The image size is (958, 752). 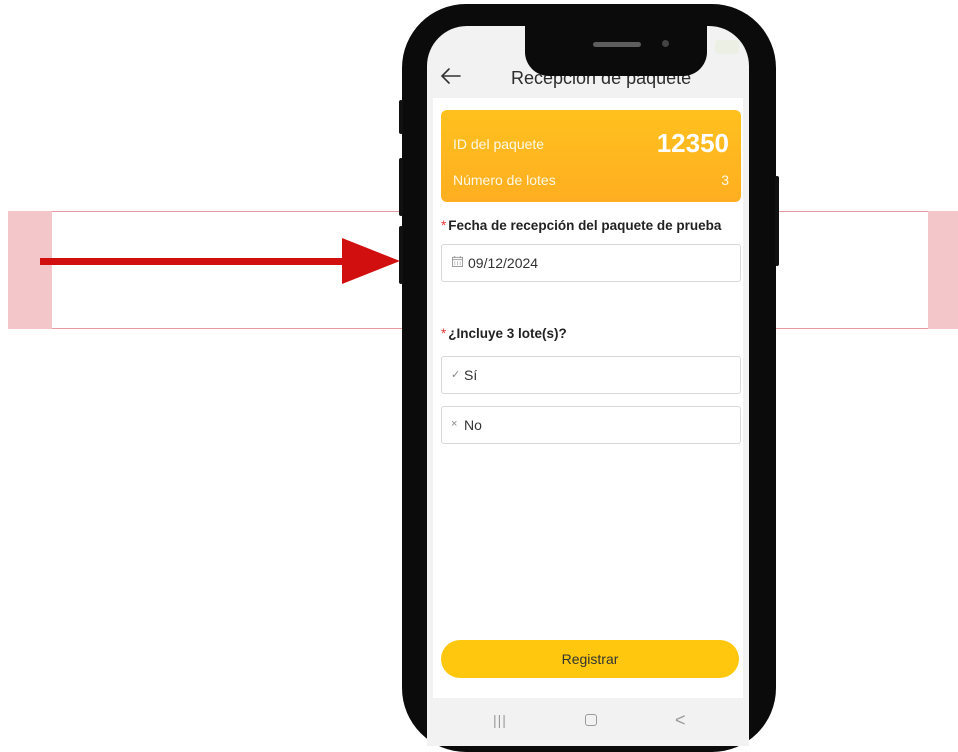 I want to click on reception-date-input: 09/12/2024, so click(x=591, y=263).